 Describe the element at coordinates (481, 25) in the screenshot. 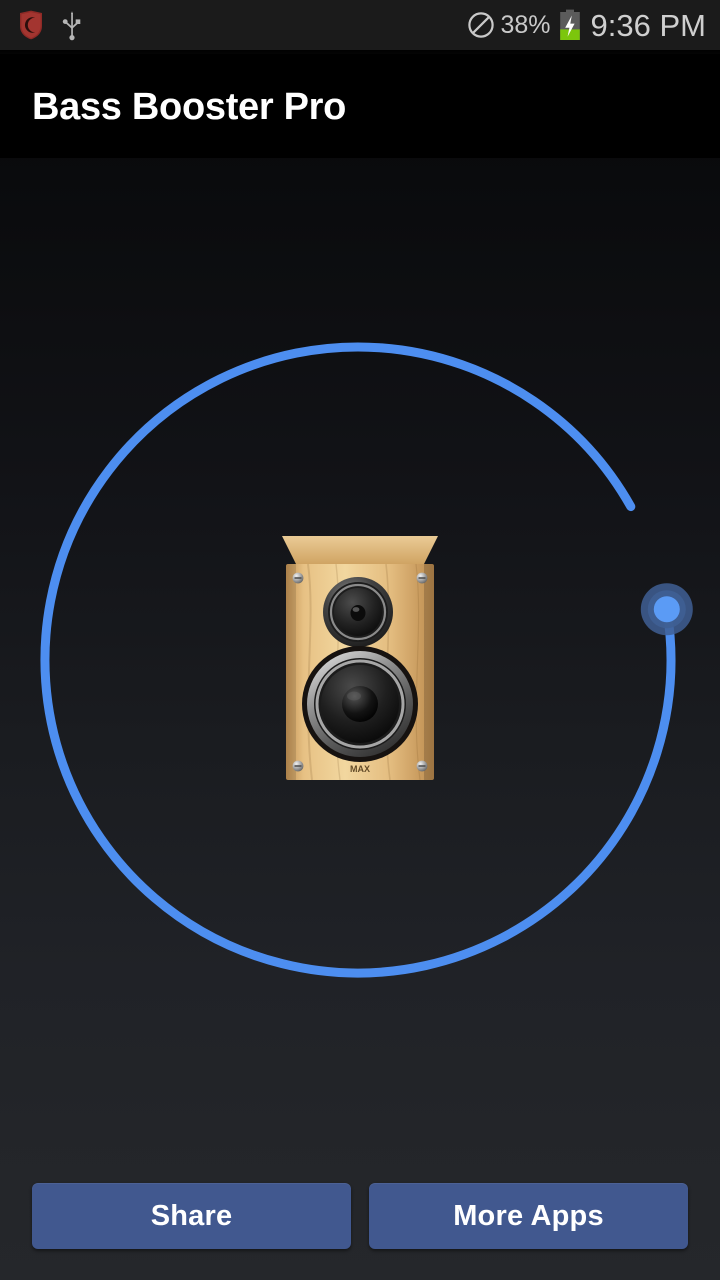

I see `no-symbol-icon` at that location.